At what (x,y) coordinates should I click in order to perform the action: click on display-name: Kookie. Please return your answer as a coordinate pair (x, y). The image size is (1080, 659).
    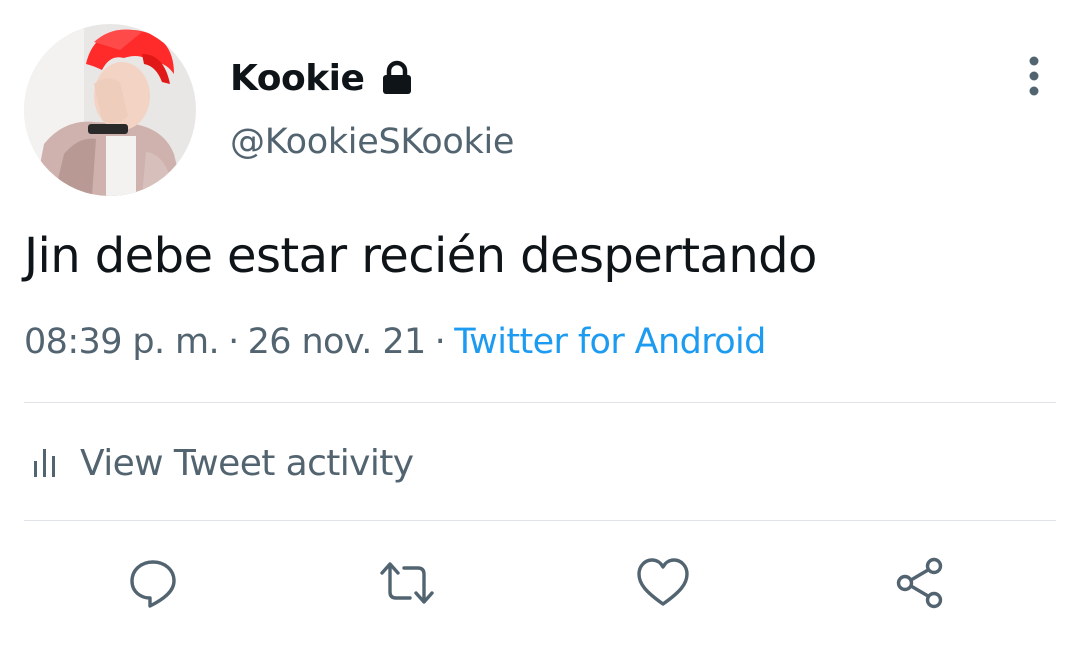
    Looking at the image, I should click on (297, 78).